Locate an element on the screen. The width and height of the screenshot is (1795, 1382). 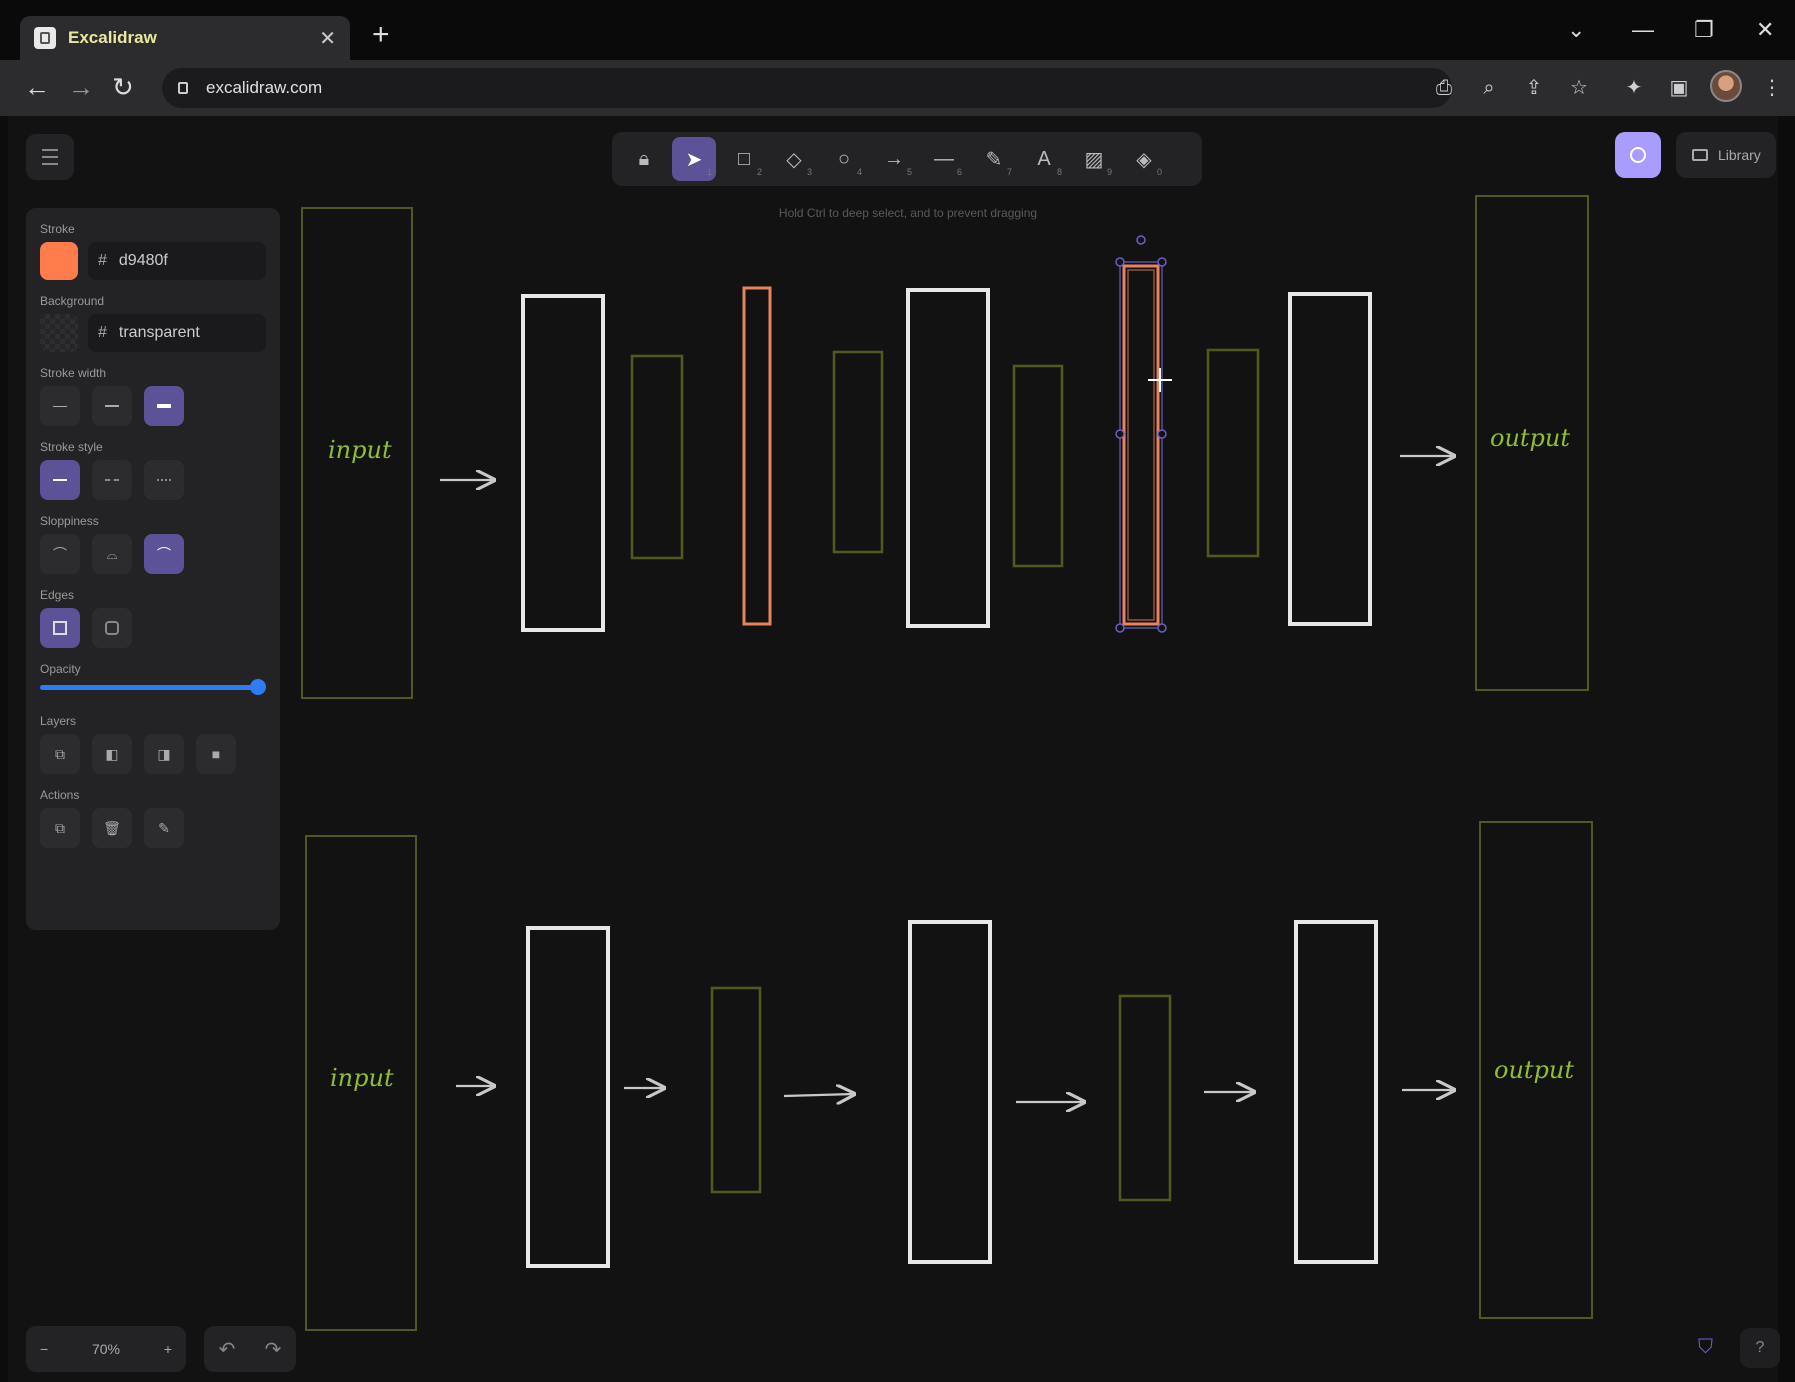
shortcut-key: 5 is located at coordinates (909, 172).